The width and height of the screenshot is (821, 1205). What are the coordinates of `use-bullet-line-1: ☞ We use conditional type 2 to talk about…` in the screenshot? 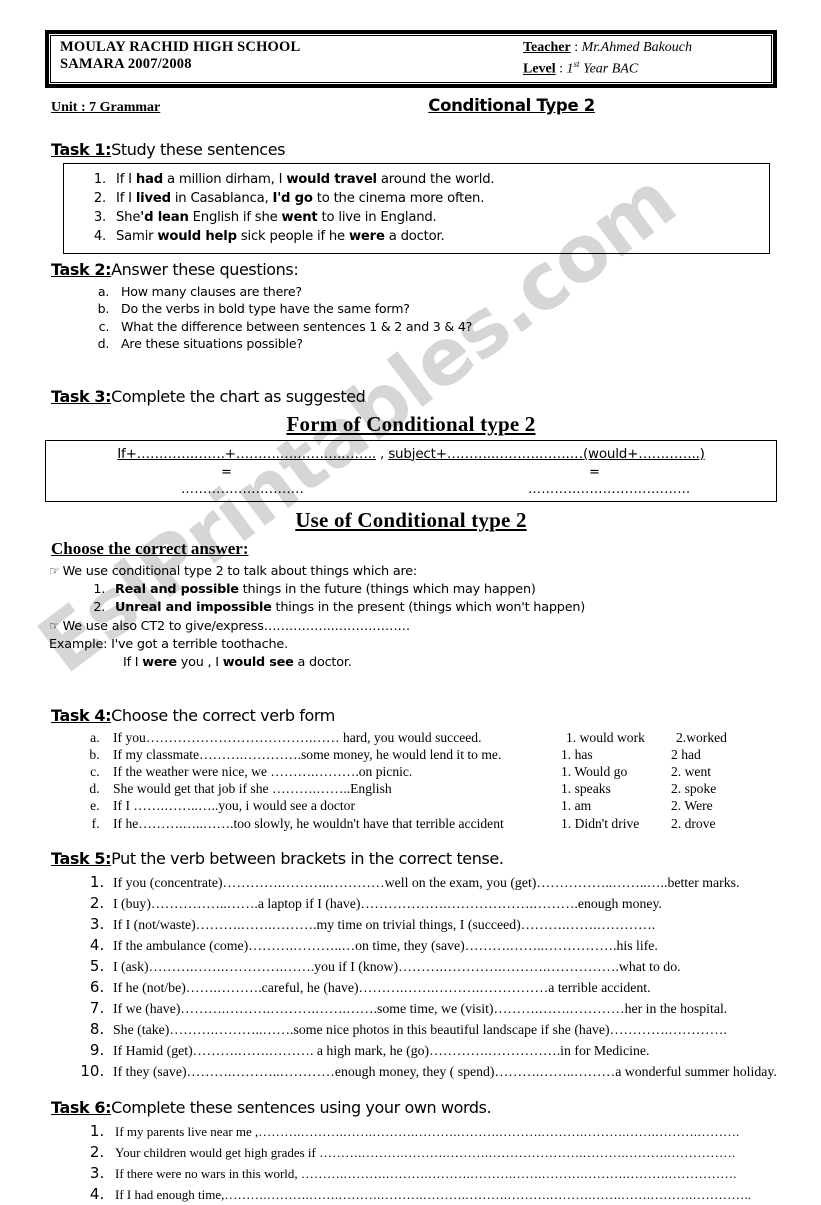 It's located at (413, 571).